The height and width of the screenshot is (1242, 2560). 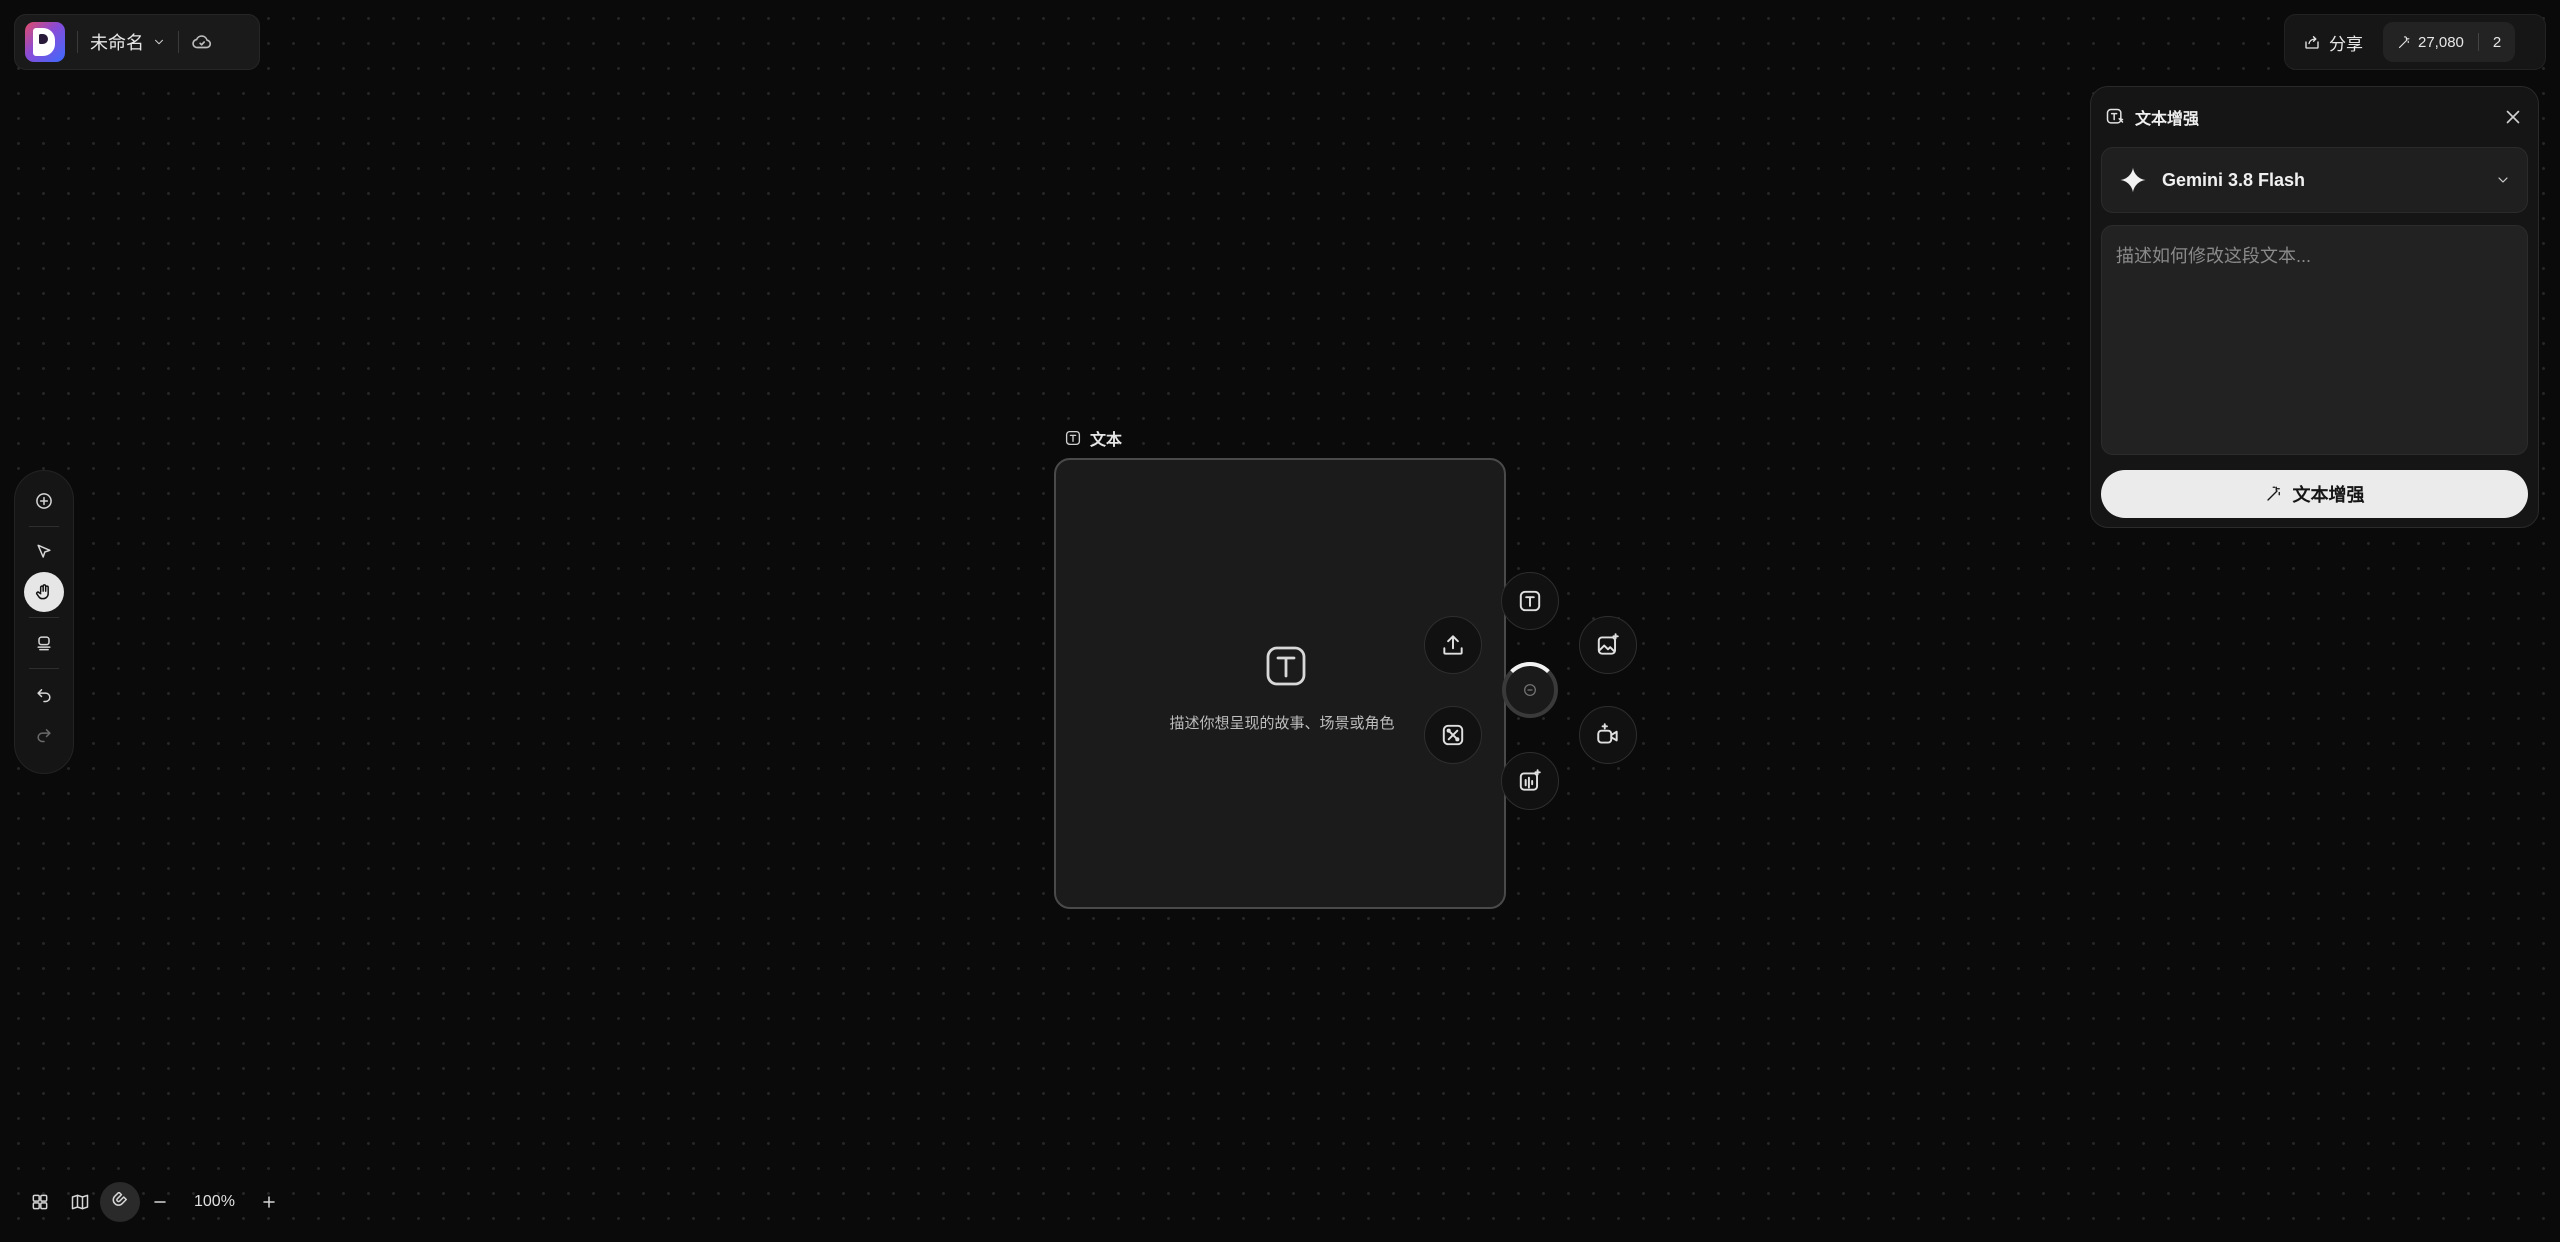 I want to click on stamp-icon, so click(x=44, y=643).